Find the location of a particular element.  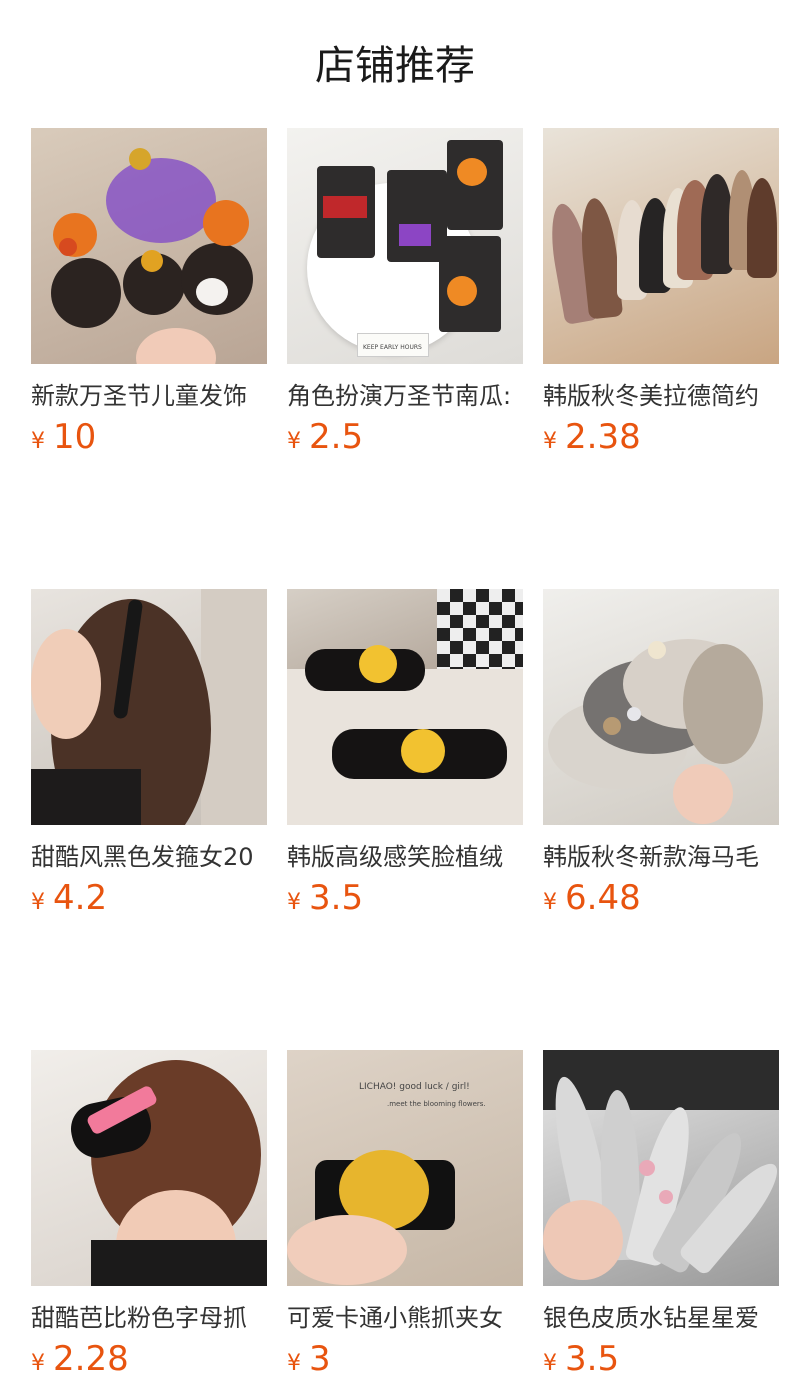

product-card: 韩版高级感笑脸植绒 ¥3.5 is located at coordinates (405, 753).